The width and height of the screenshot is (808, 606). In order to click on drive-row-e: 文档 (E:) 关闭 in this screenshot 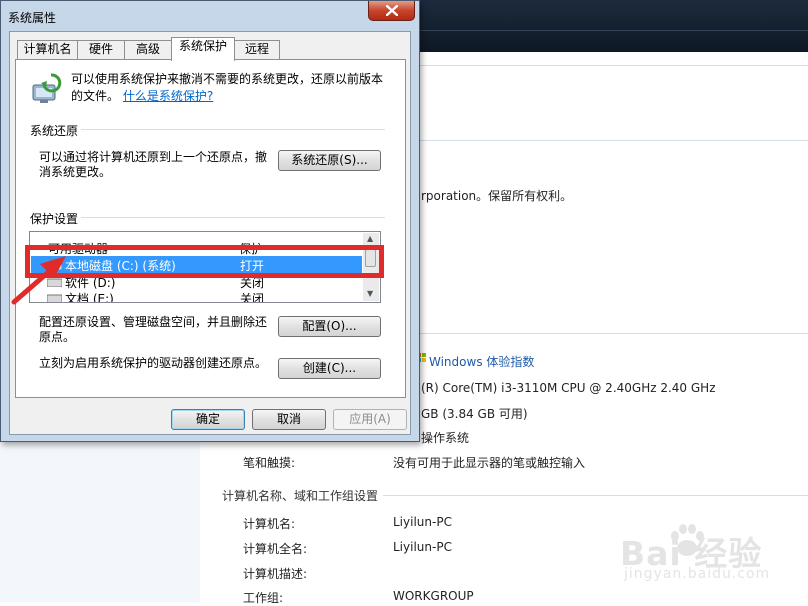, I will do `click(196, 296)`.